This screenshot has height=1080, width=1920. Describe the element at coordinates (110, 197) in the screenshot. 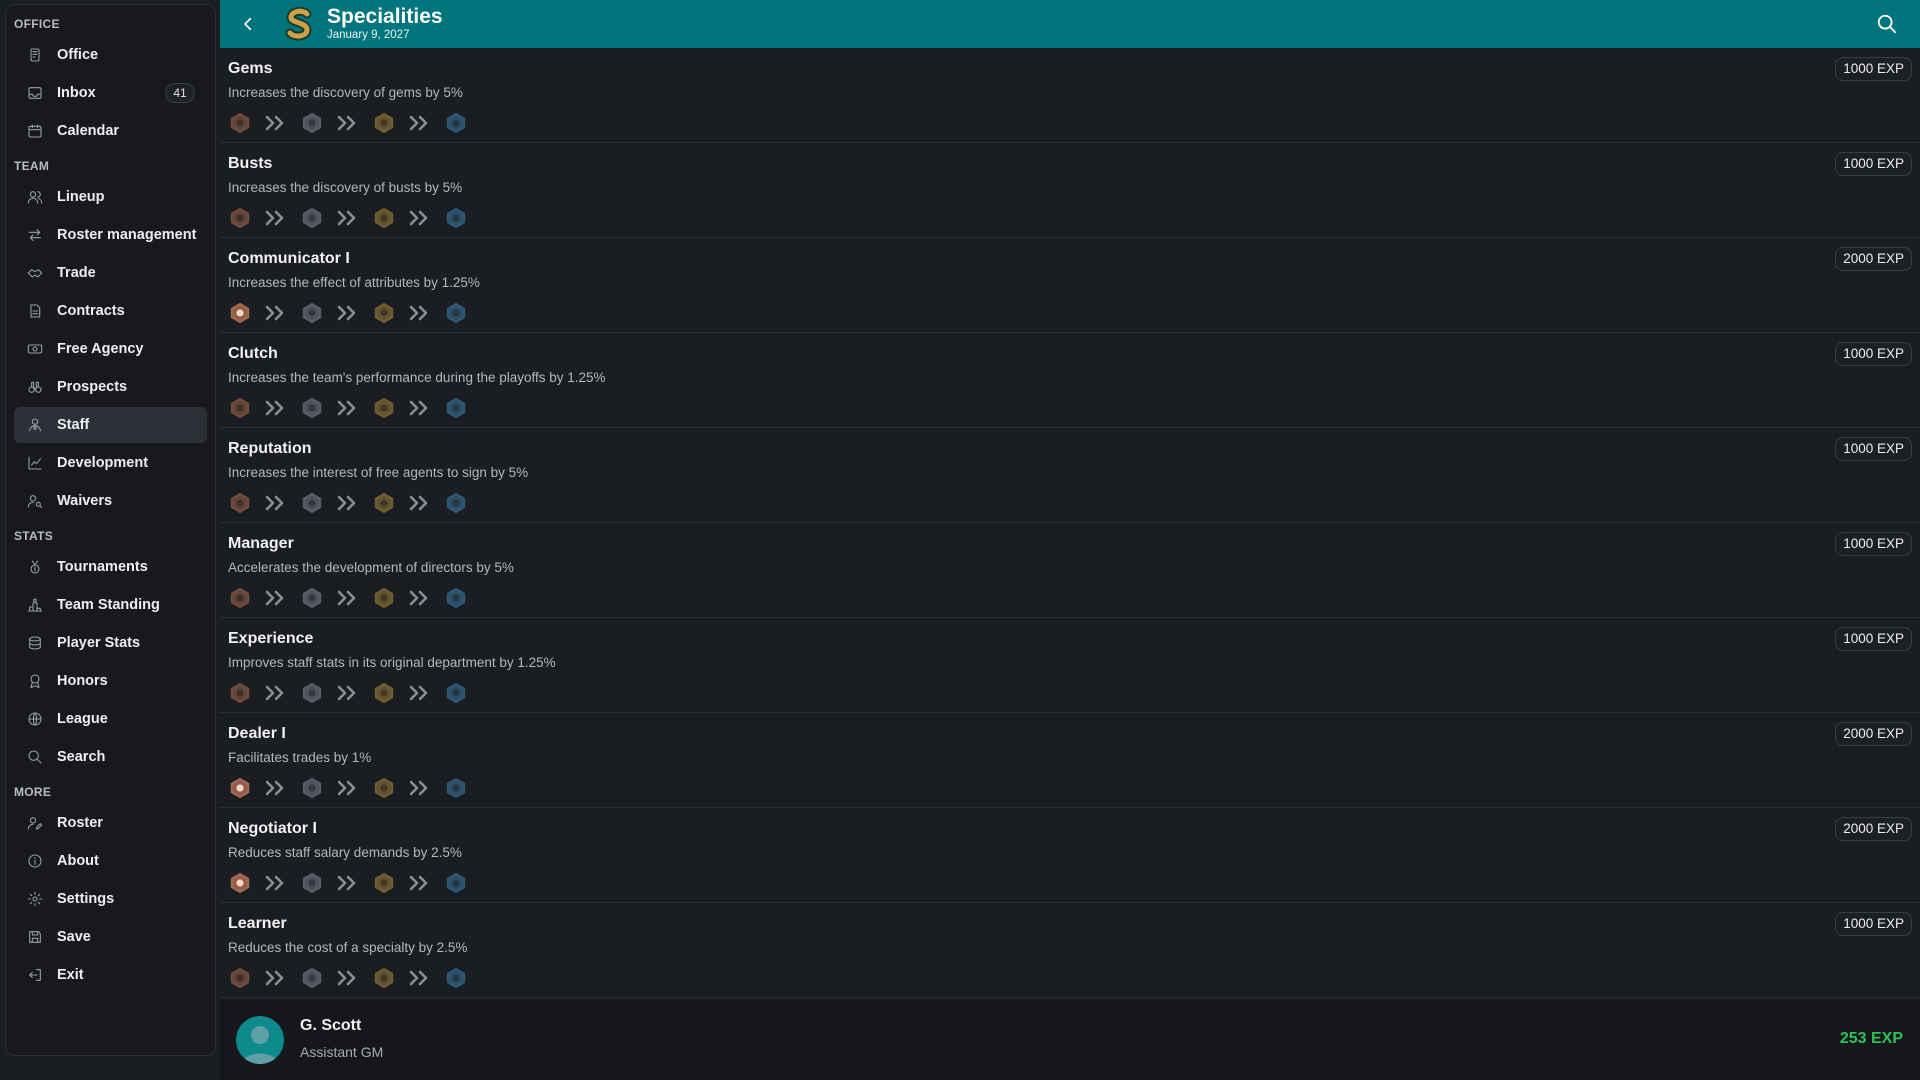

I see `sidebar-item-lineup: Lineup` at that location.